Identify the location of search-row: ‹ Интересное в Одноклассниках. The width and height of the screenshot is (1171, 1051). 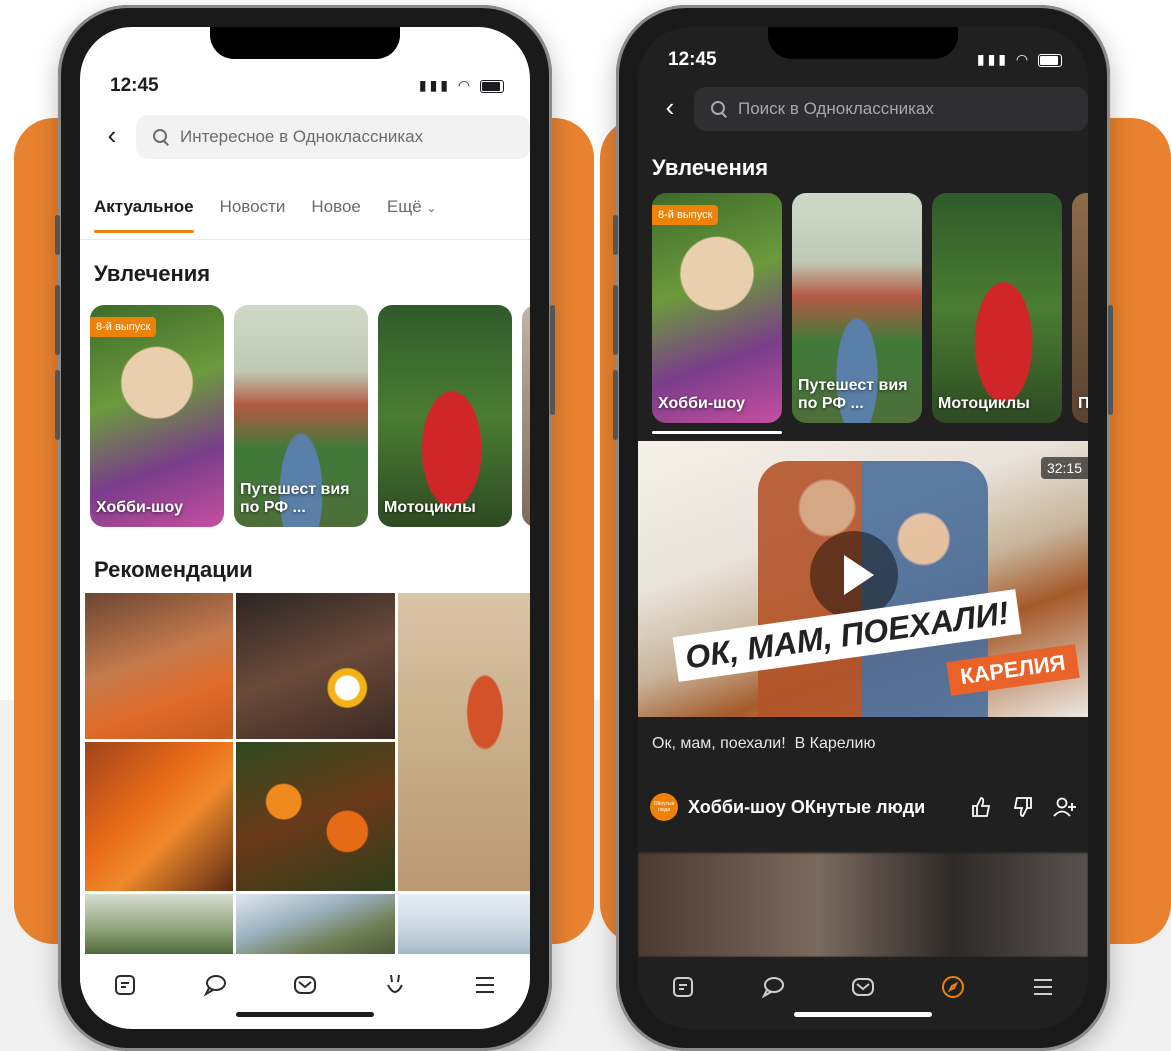
(310, 137).